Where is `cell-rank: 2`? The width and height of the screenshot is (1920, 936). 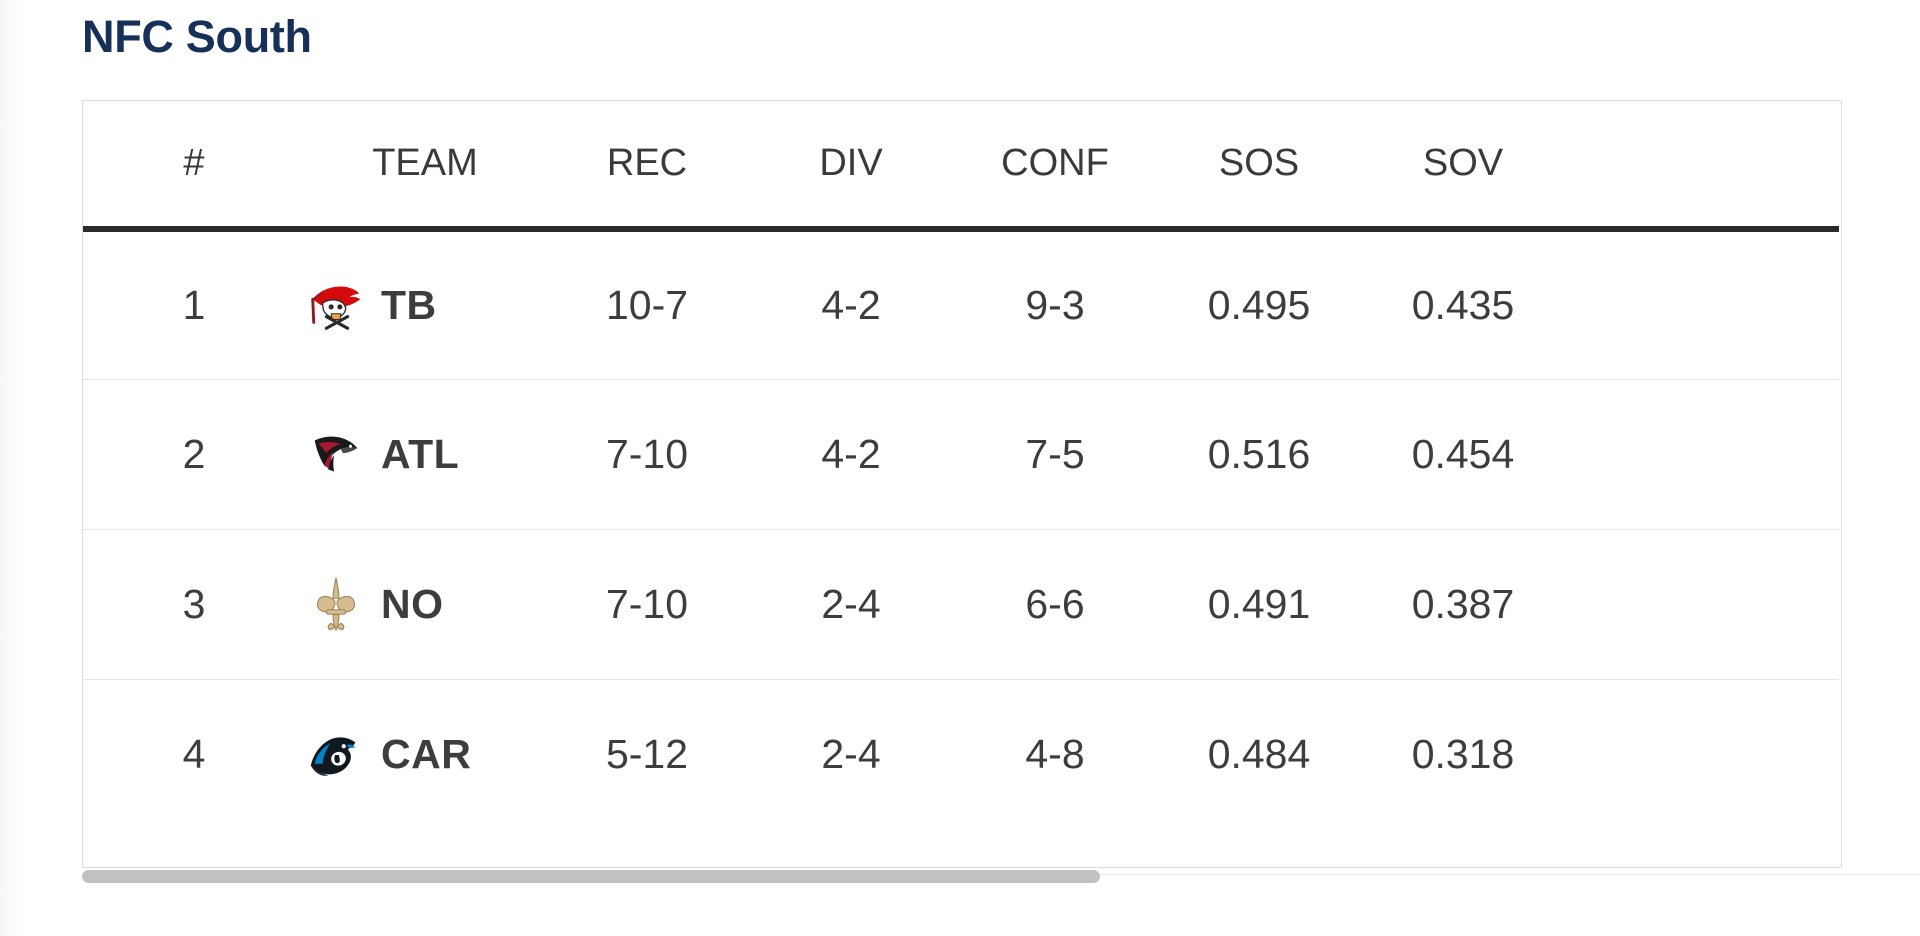
cell-rank: 2 is located at coordinates (194, 454).